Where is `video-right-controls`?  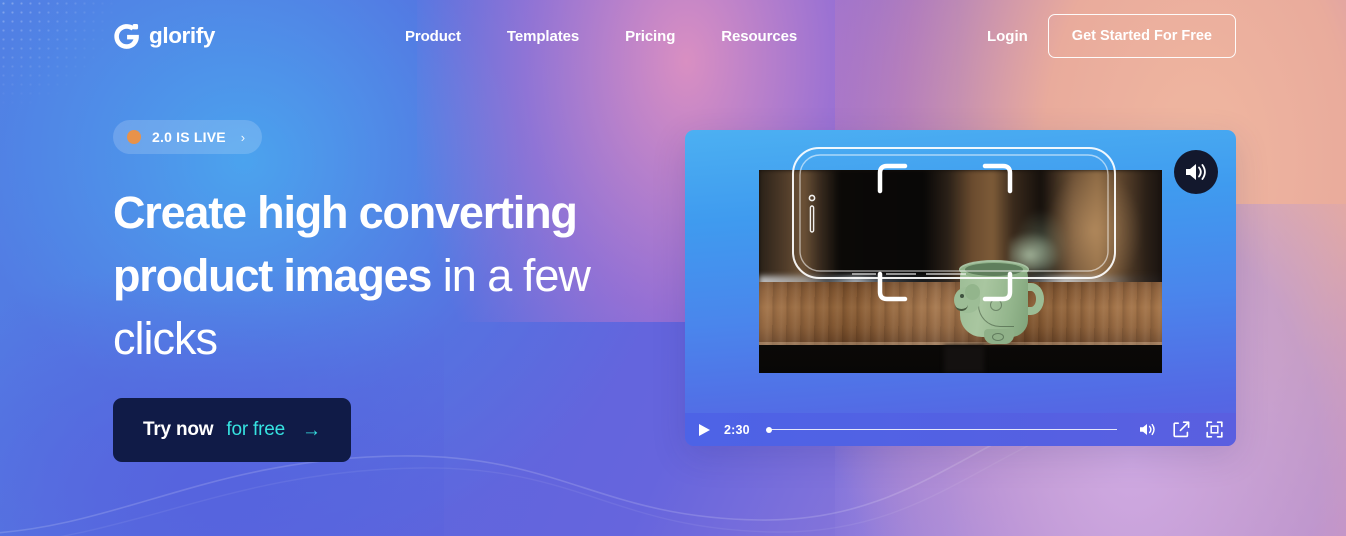 video-right-controls is located at coordinates (1181, 429).